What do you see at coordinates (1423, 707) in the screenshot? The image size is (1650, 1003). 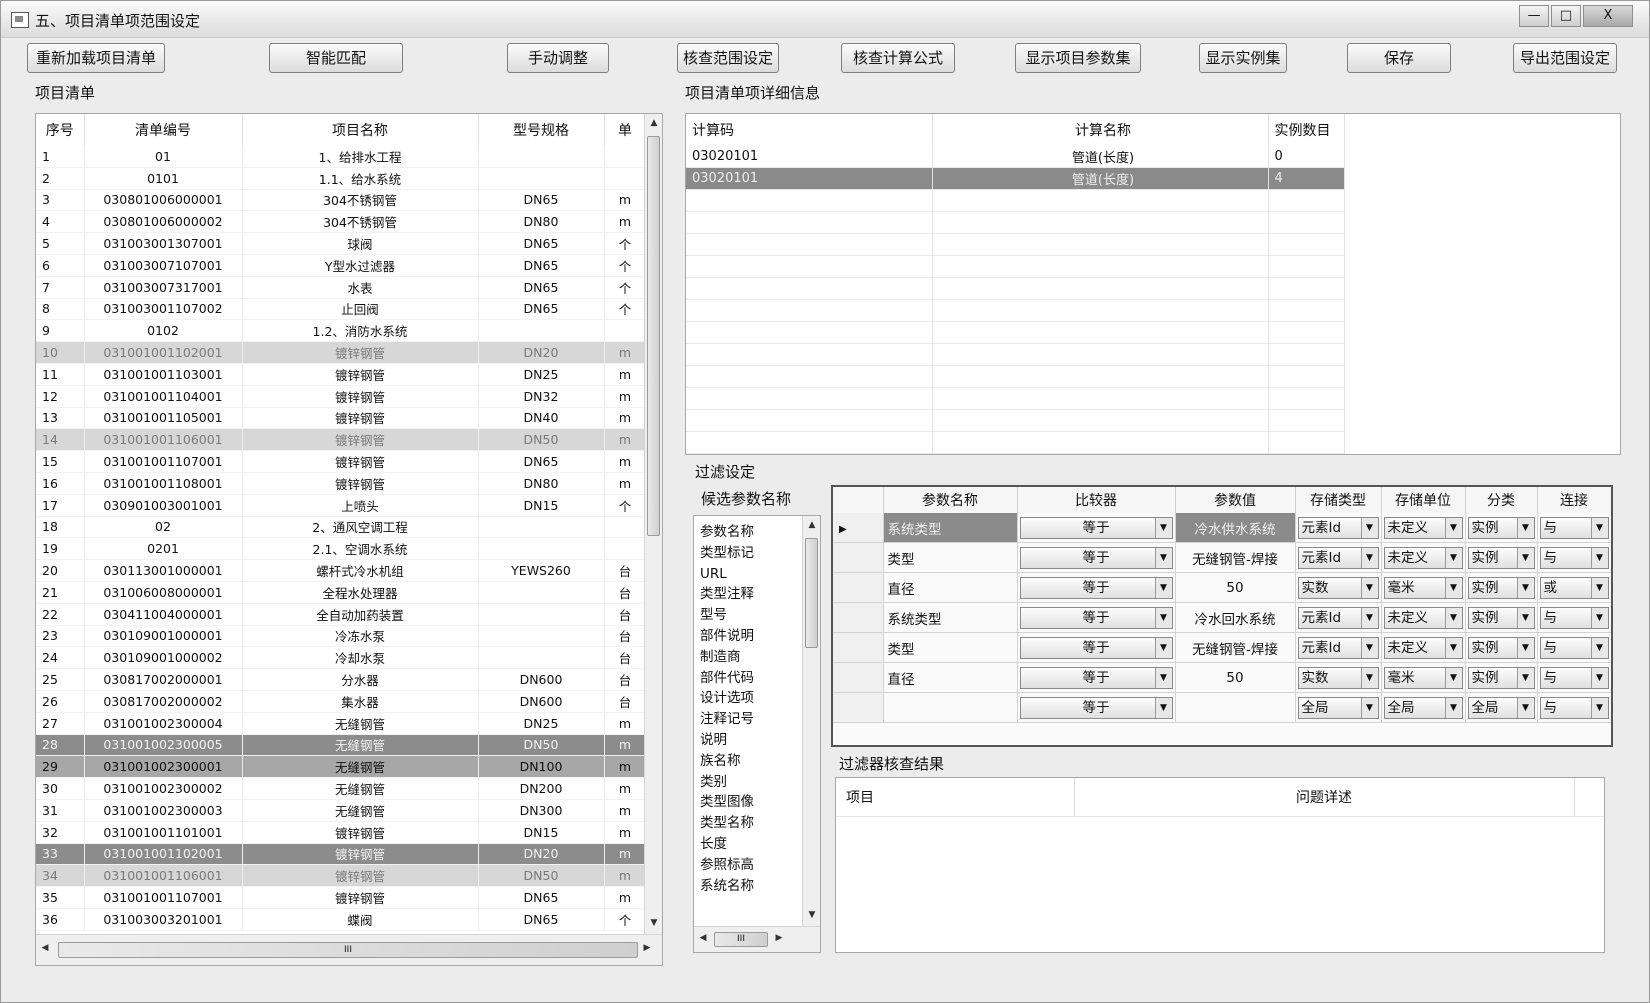 I see `storage-unit-combo: 全局 ▼` at bounding box center [1423, 707].